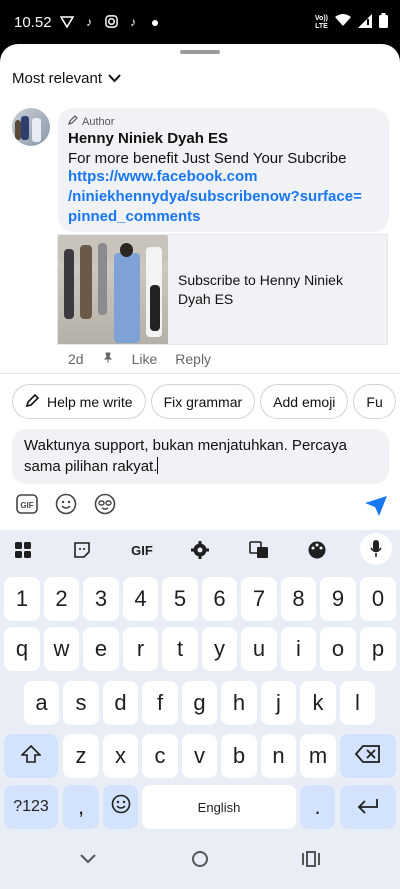 The image size is (400, 889). I want to click on help-me-write-chip: Help me write, so click(79, 401).